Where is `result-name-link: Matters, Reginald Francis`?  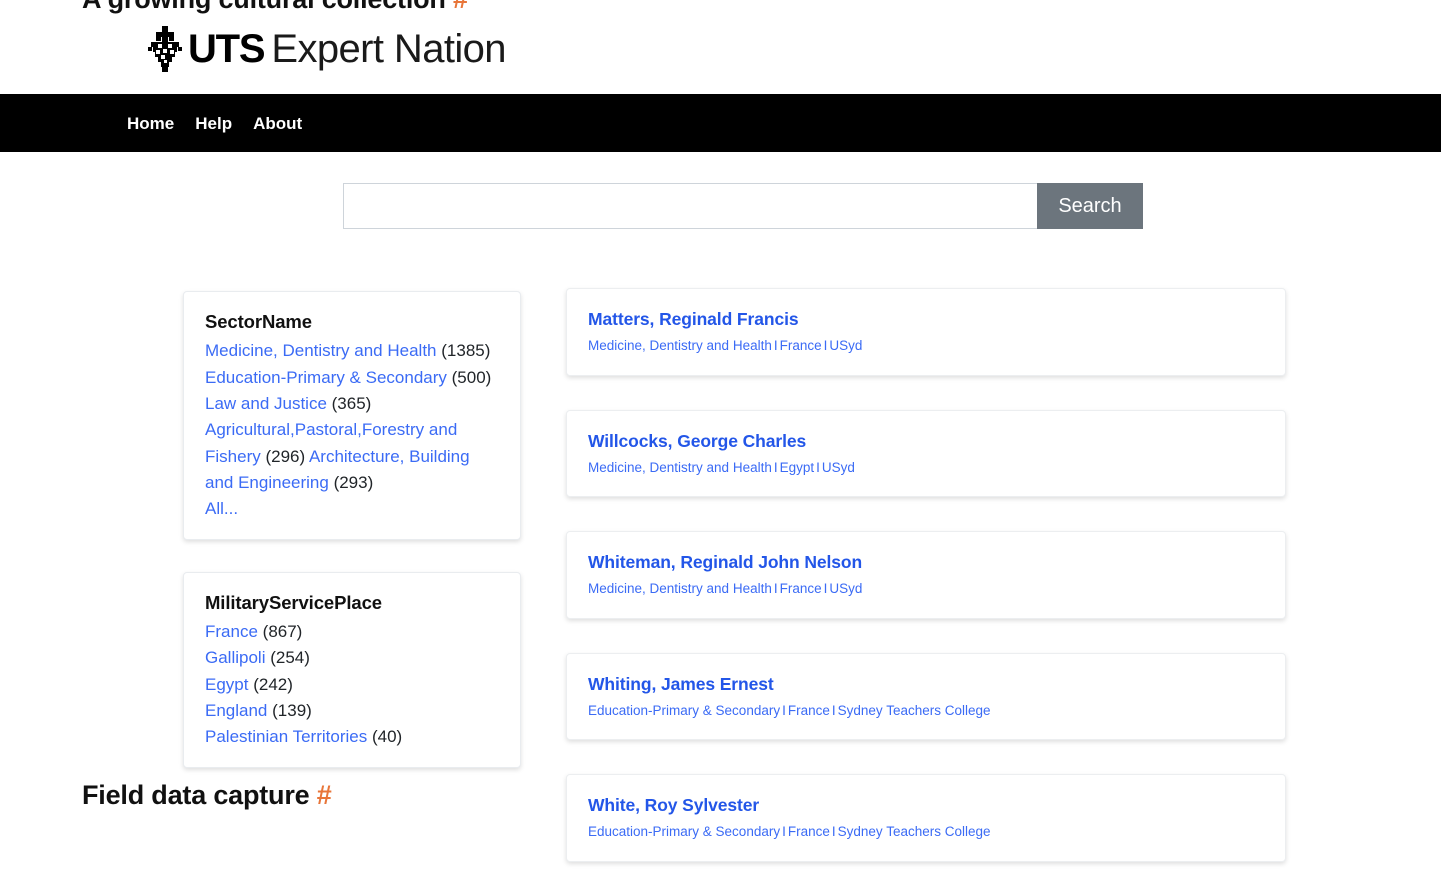 result-name-link: Matters, Reginald Francis is located at coordinates (926, 319).